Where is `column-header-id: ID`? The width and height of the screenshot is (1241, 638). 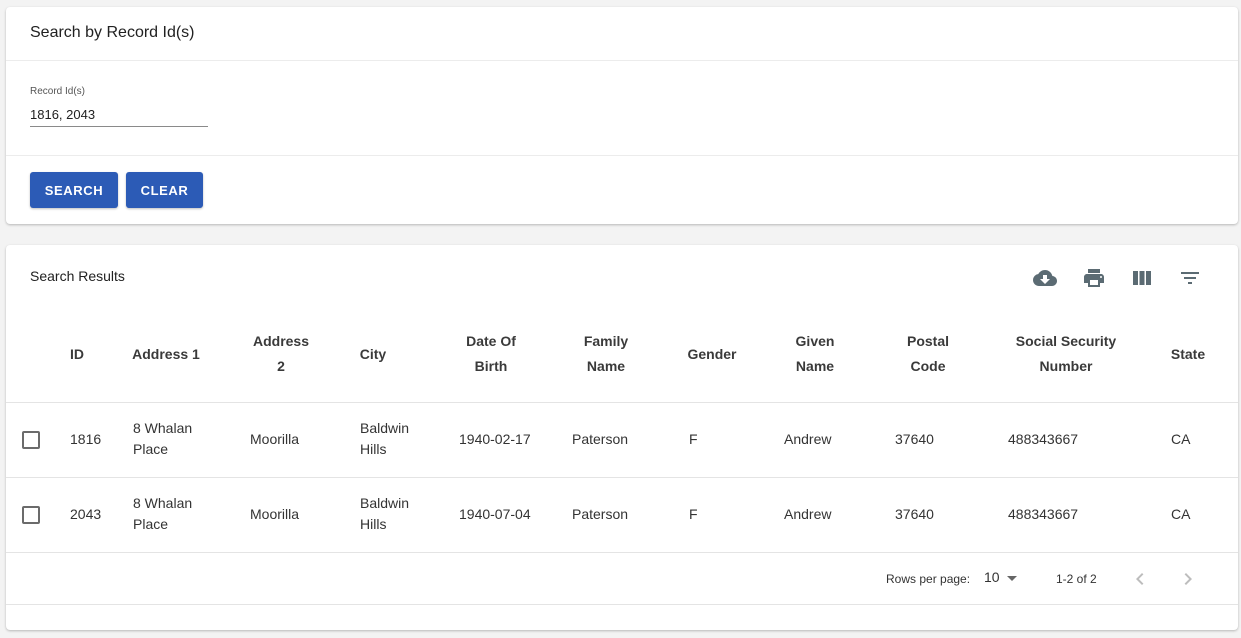
column-header-id: ID is located at coordinates (77, 354).